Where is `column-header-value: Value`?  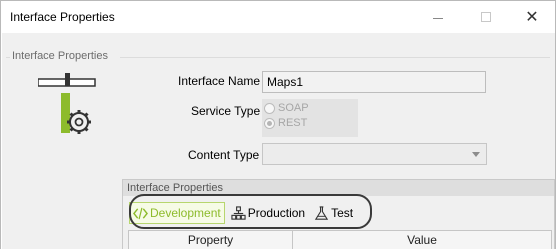 column-header-value: Value is located at coordinates (422, 240).